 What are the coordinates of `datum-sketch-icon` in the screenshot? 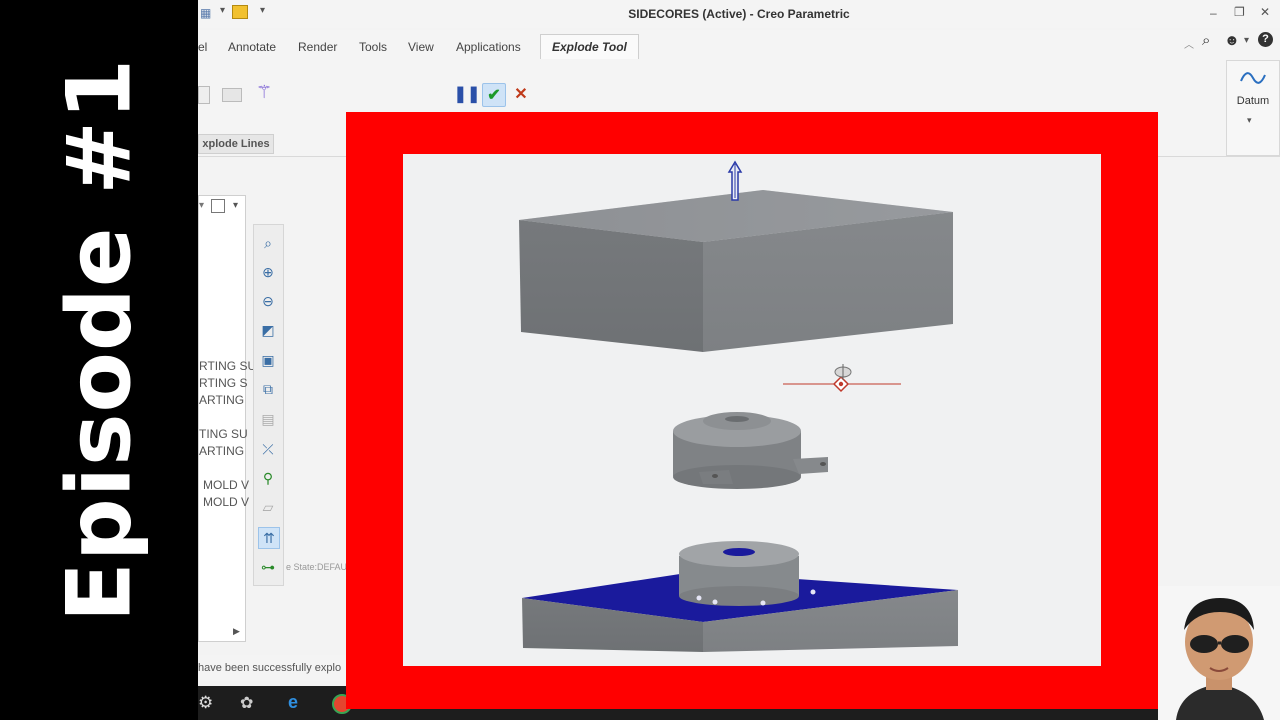 It's located at (1253, 78).